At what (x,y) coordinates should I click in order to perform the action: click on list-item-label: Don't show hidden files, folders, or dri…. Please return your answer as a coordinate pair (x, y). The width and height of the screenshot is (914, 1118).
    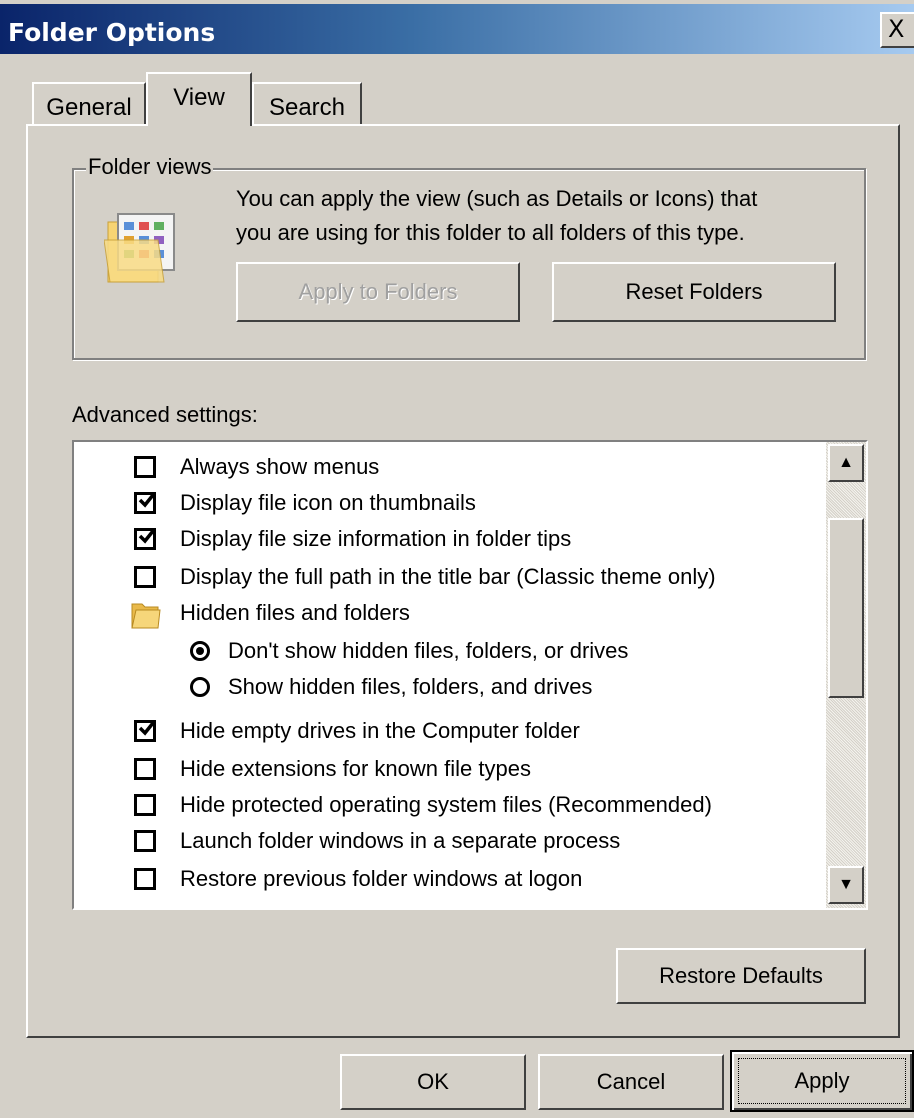
    Looking at the image, I should click on (428, 650).